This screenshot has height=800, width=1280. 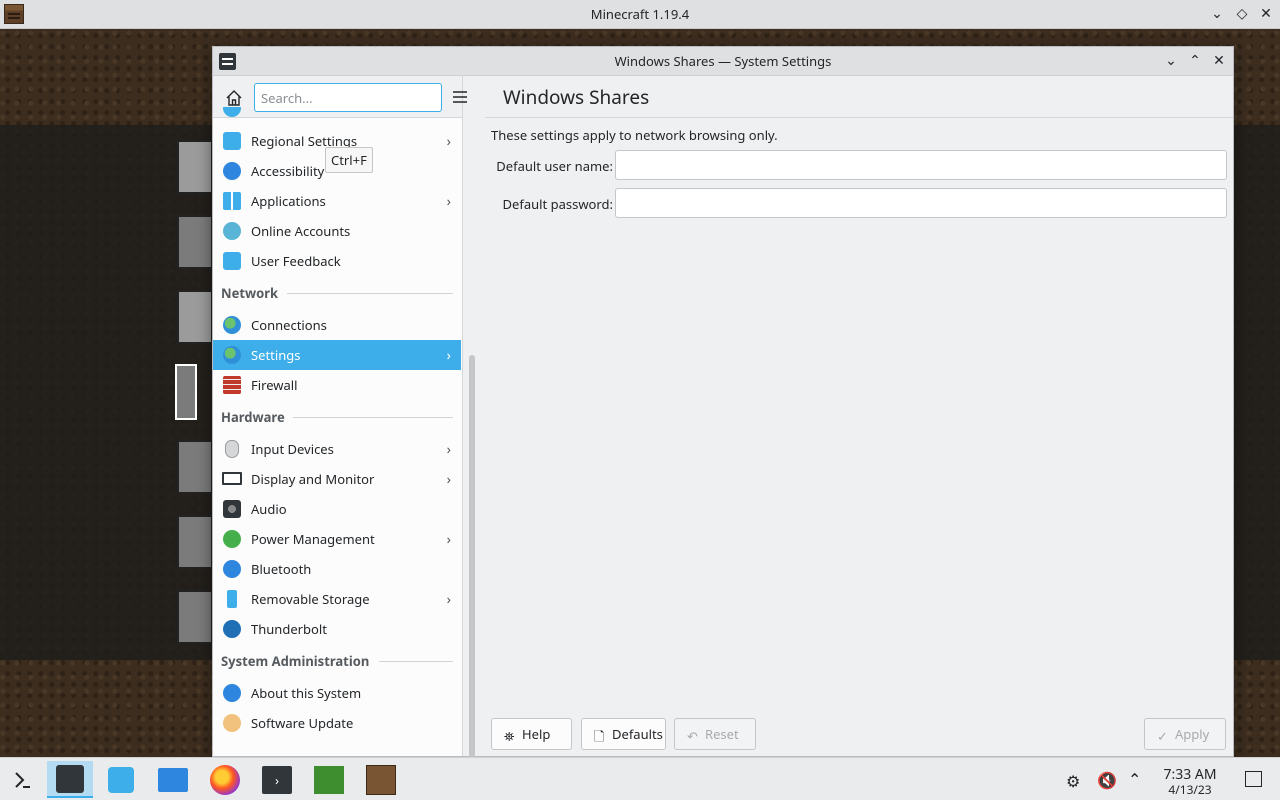 What do you see at coordinates (295, 661) in the screenshot?
I see `section-label: System Administration` at bounding box center [295, 661].